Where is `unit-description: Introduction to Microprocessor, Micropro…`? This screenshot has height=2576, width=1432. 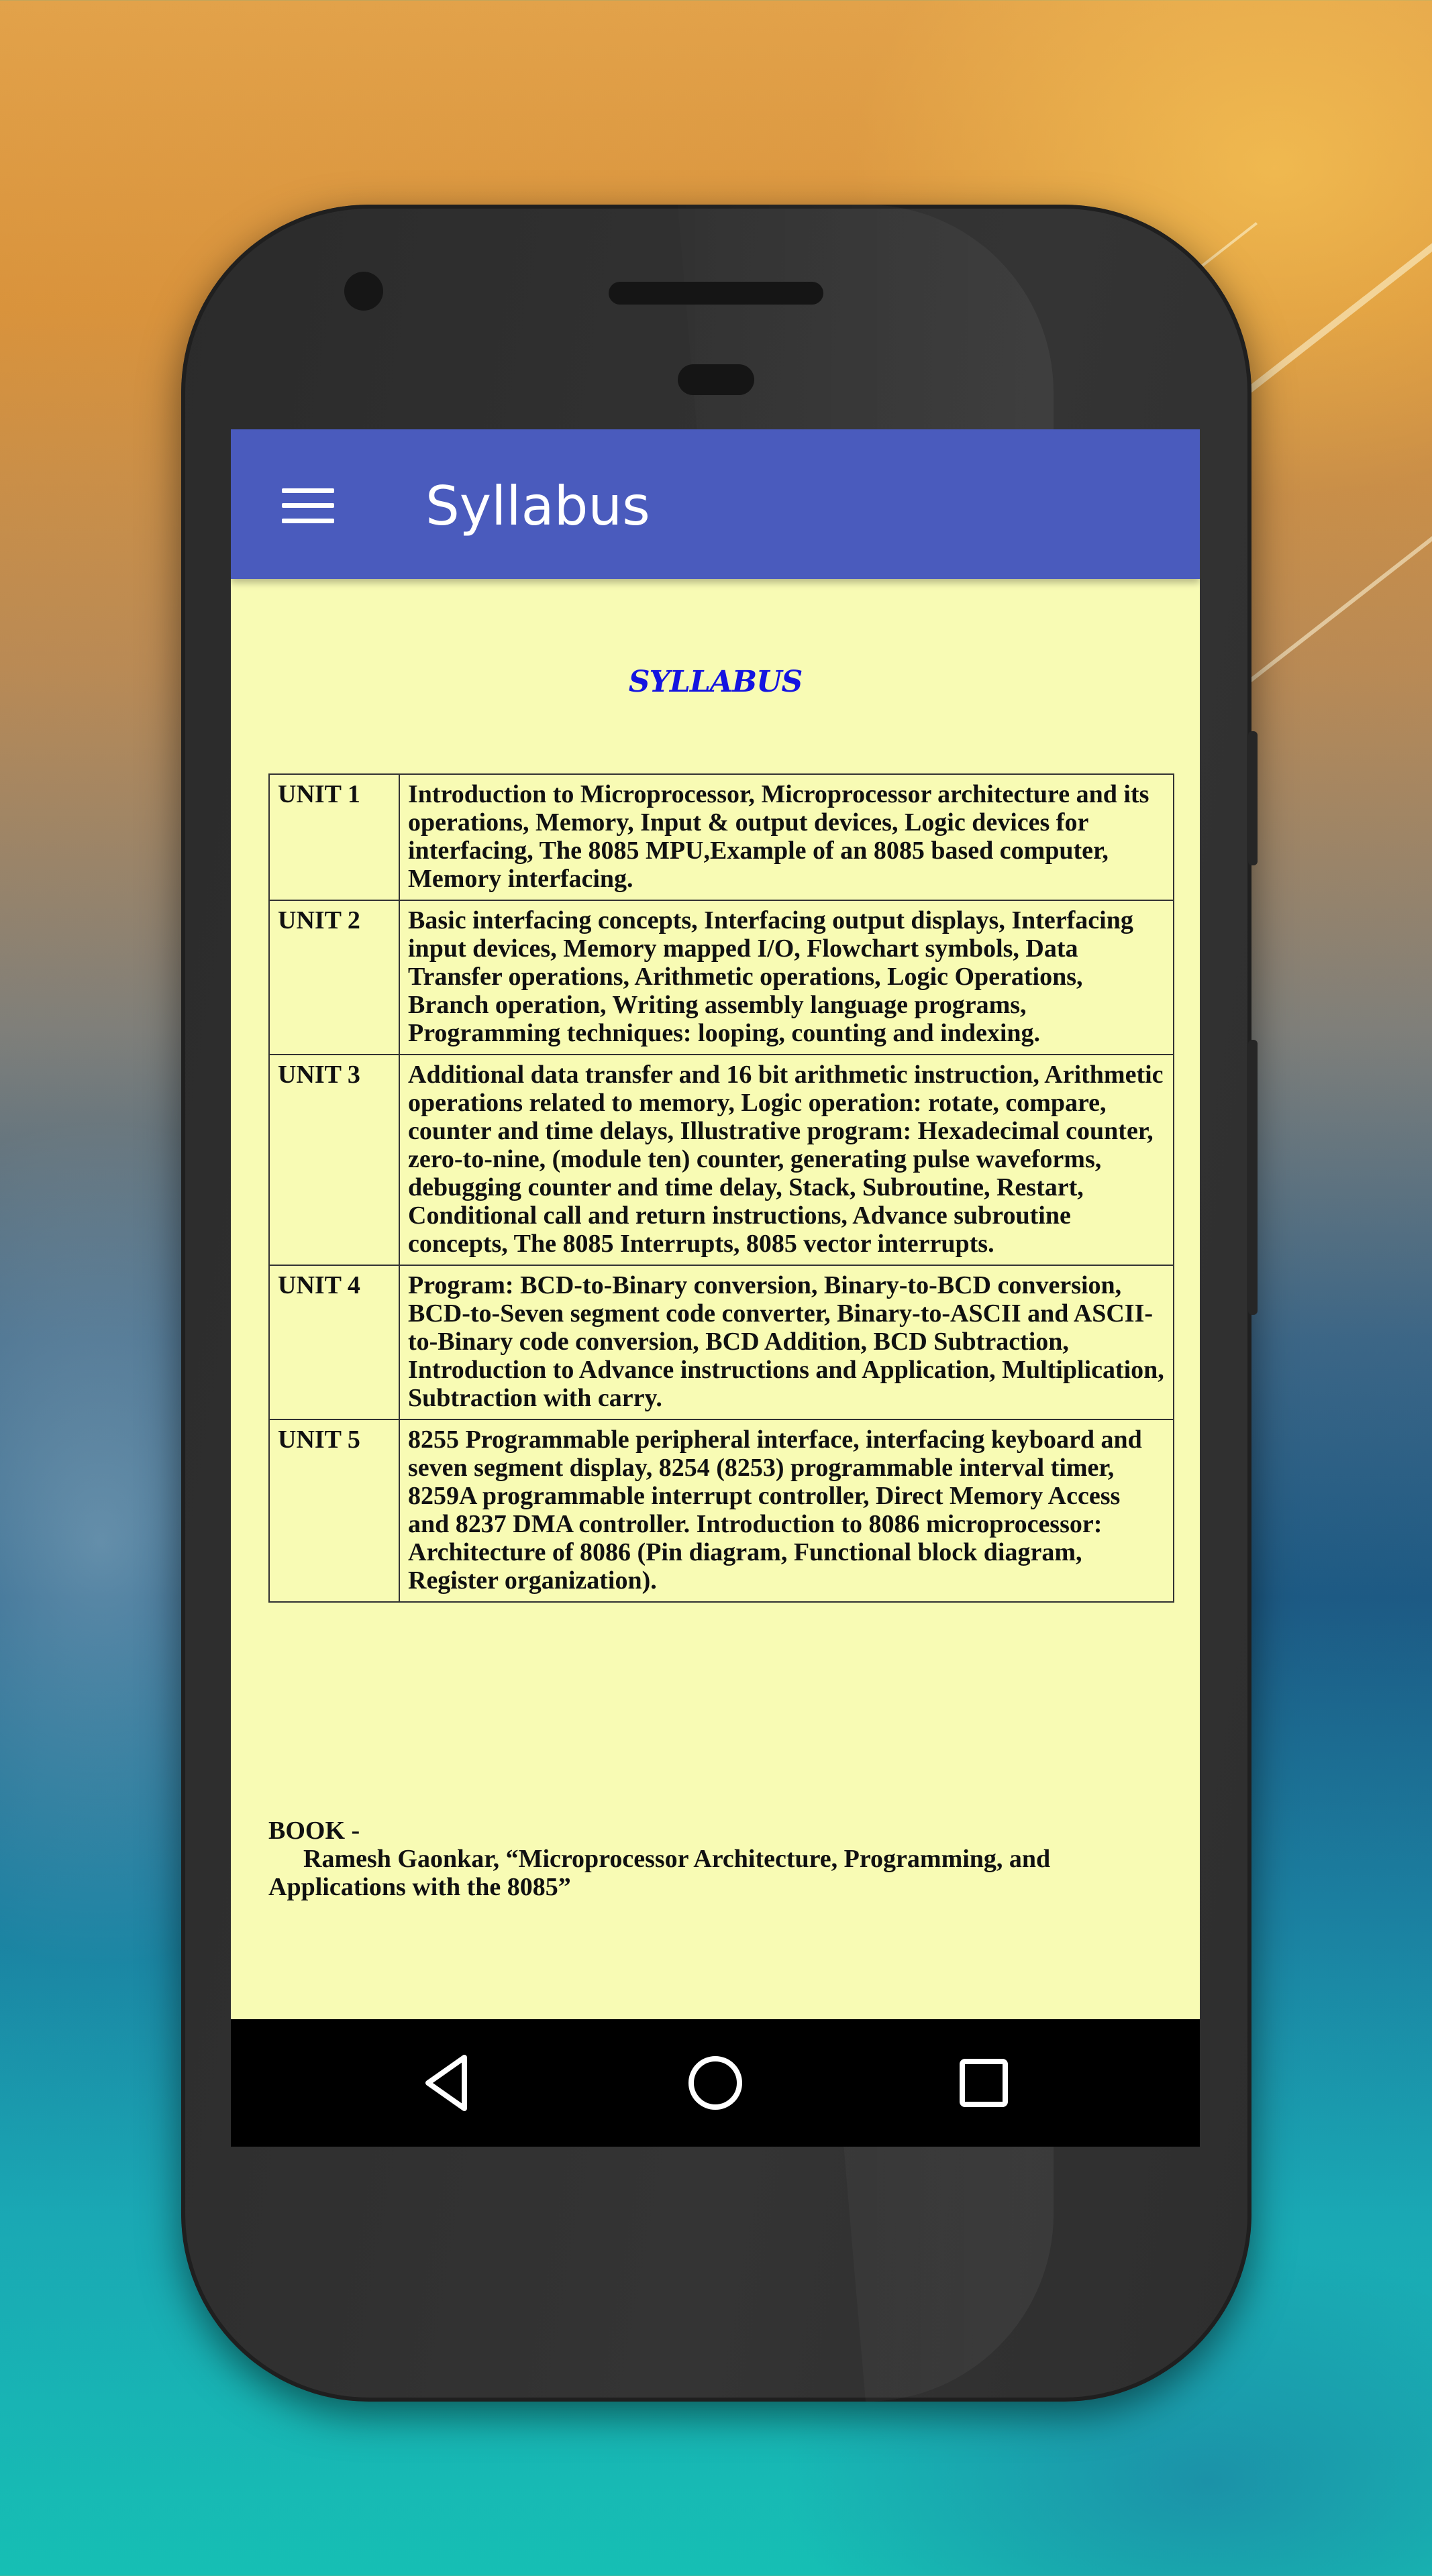
unit-description: Introduction to Microprocessor, Micropro… is located at coordinates (786, 837).